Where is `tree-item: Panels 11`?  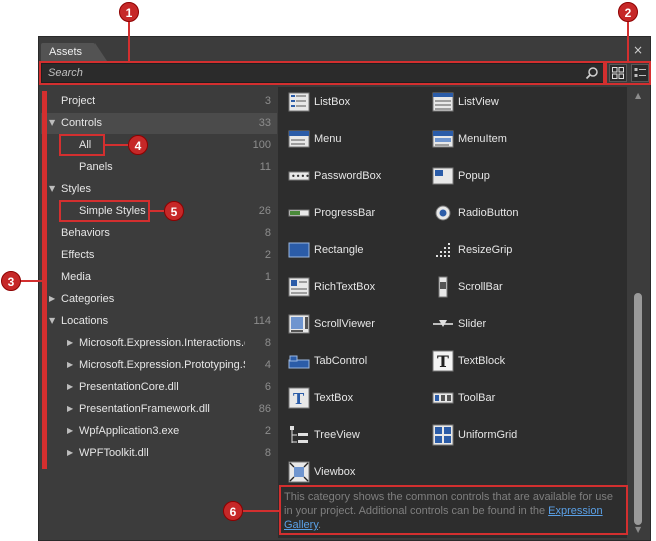 tree-item: Panels 11 is located at coordinates (159, 167).